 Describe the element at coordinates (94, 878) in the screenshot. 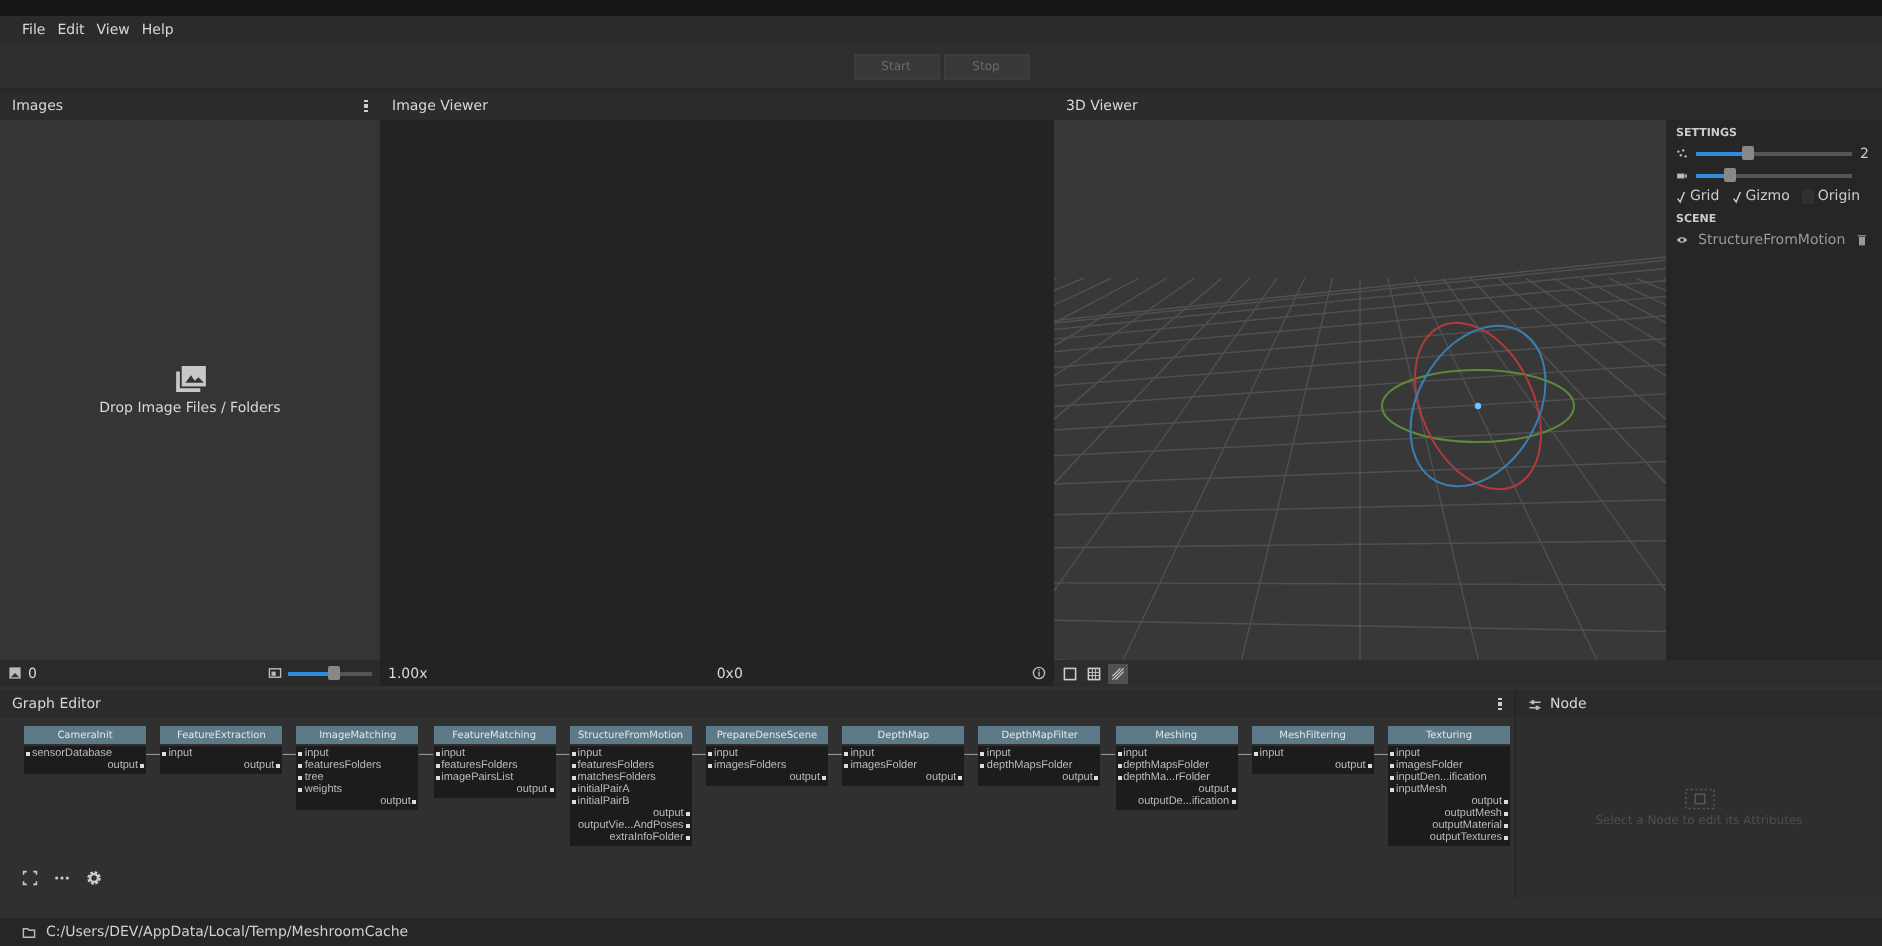

I see `settings-icon` at that location.